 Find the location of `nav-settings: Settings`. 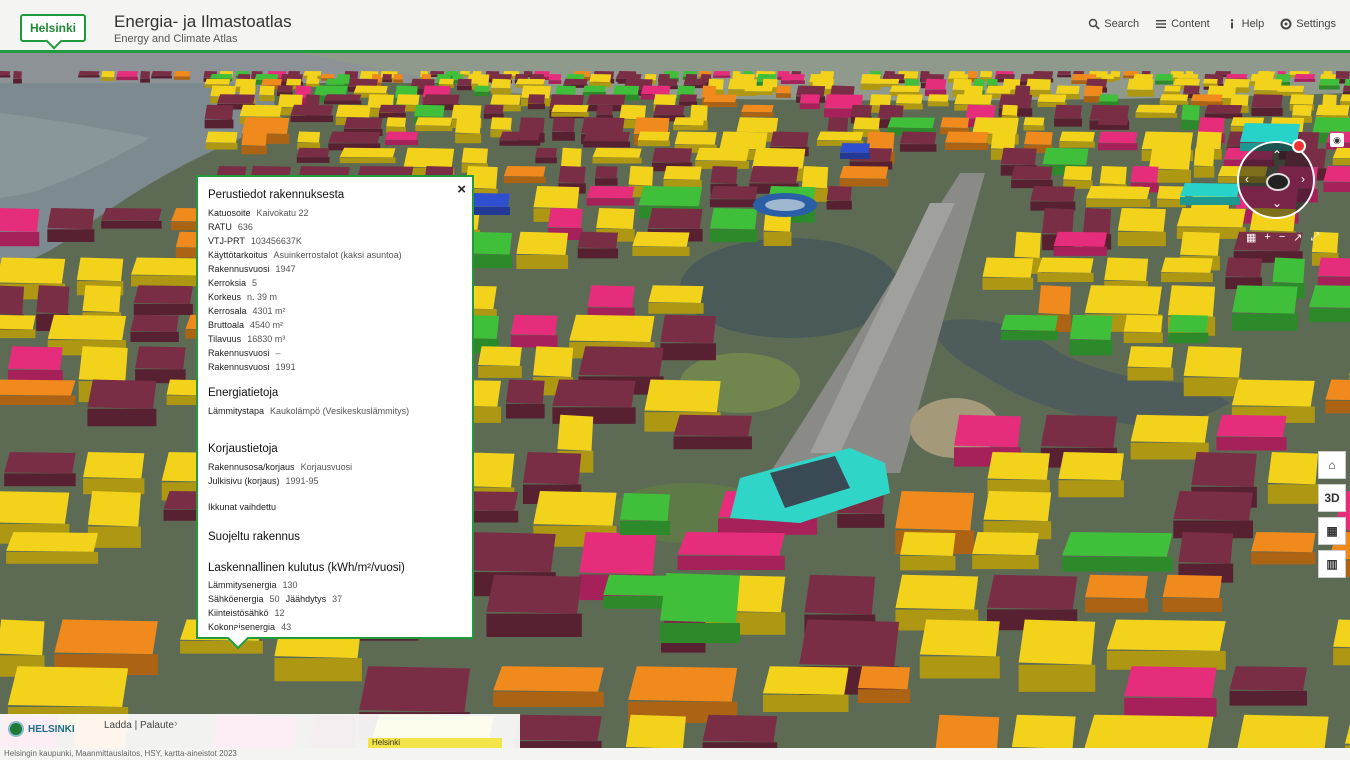

nav-settings: Settings is located at coordinates (1308, 24).